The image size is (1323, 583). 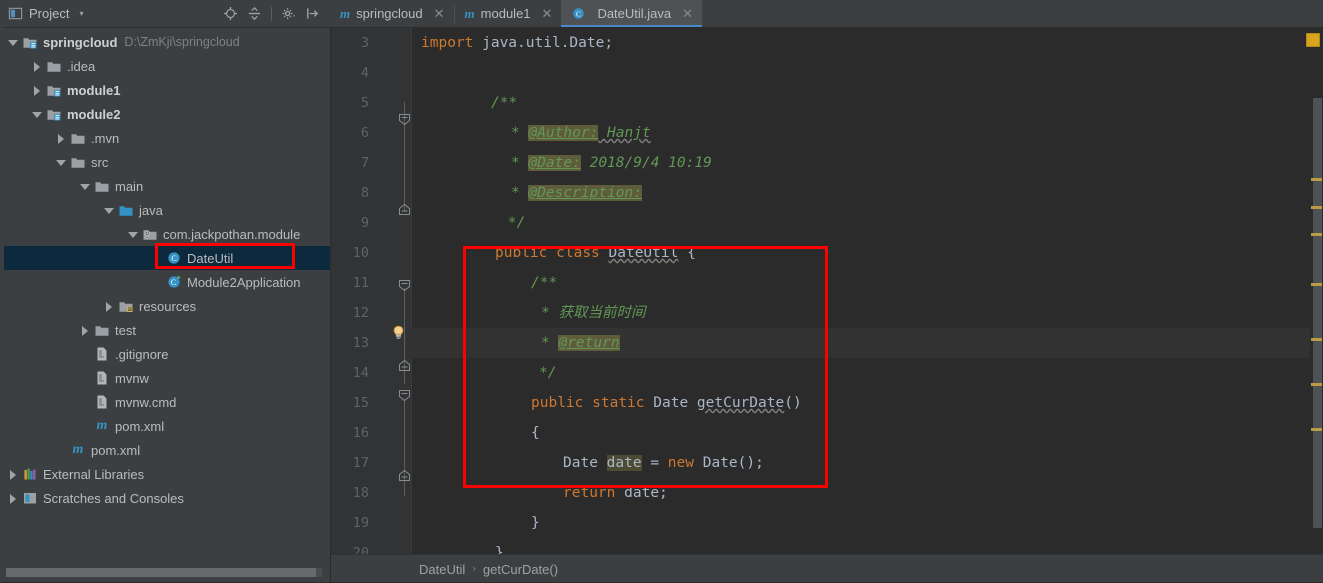 What do you see at coordinates (504, 103) in the screenshot?
I see `javadoc-open: /**` at bounding box center [504, 103].